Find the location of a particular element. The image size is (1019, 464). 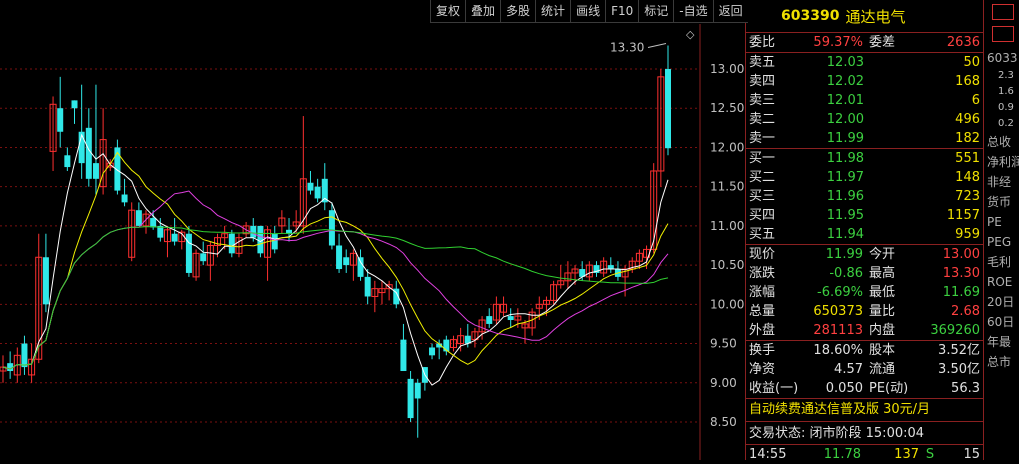

ob-label: 卖五 is located at coordinates (762, 62).